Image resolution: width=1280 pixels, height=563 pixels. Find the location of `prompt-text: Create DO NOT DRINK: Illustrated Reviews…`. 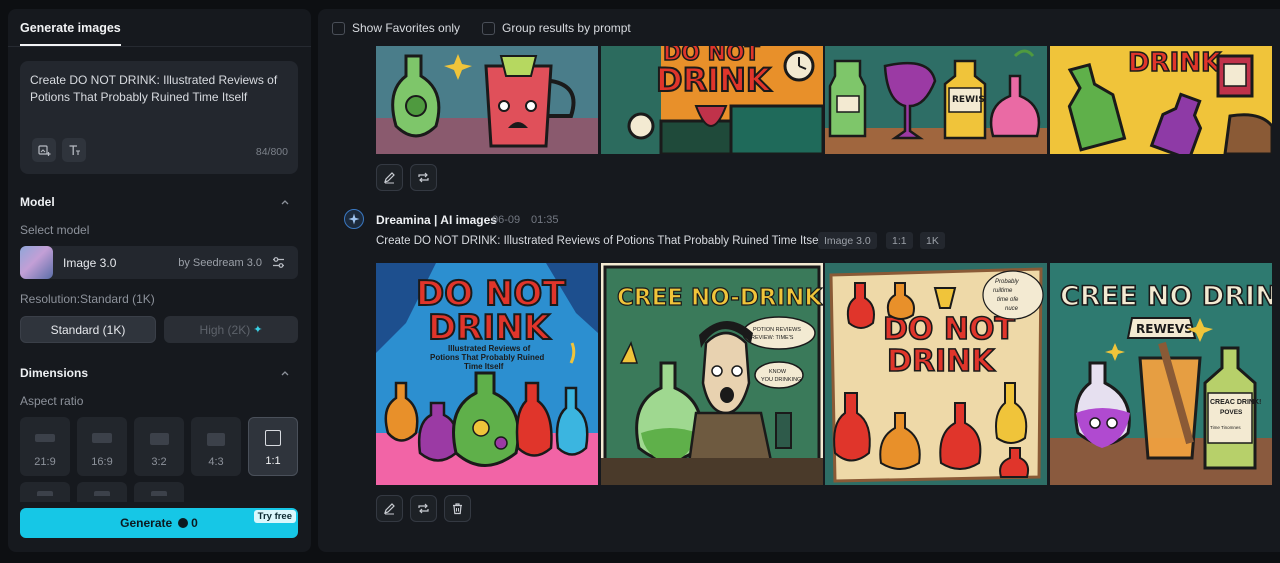

prompt-text: Create DO NOT DRINK: Illustrated Reviews… is located at coordinates (155, 89).